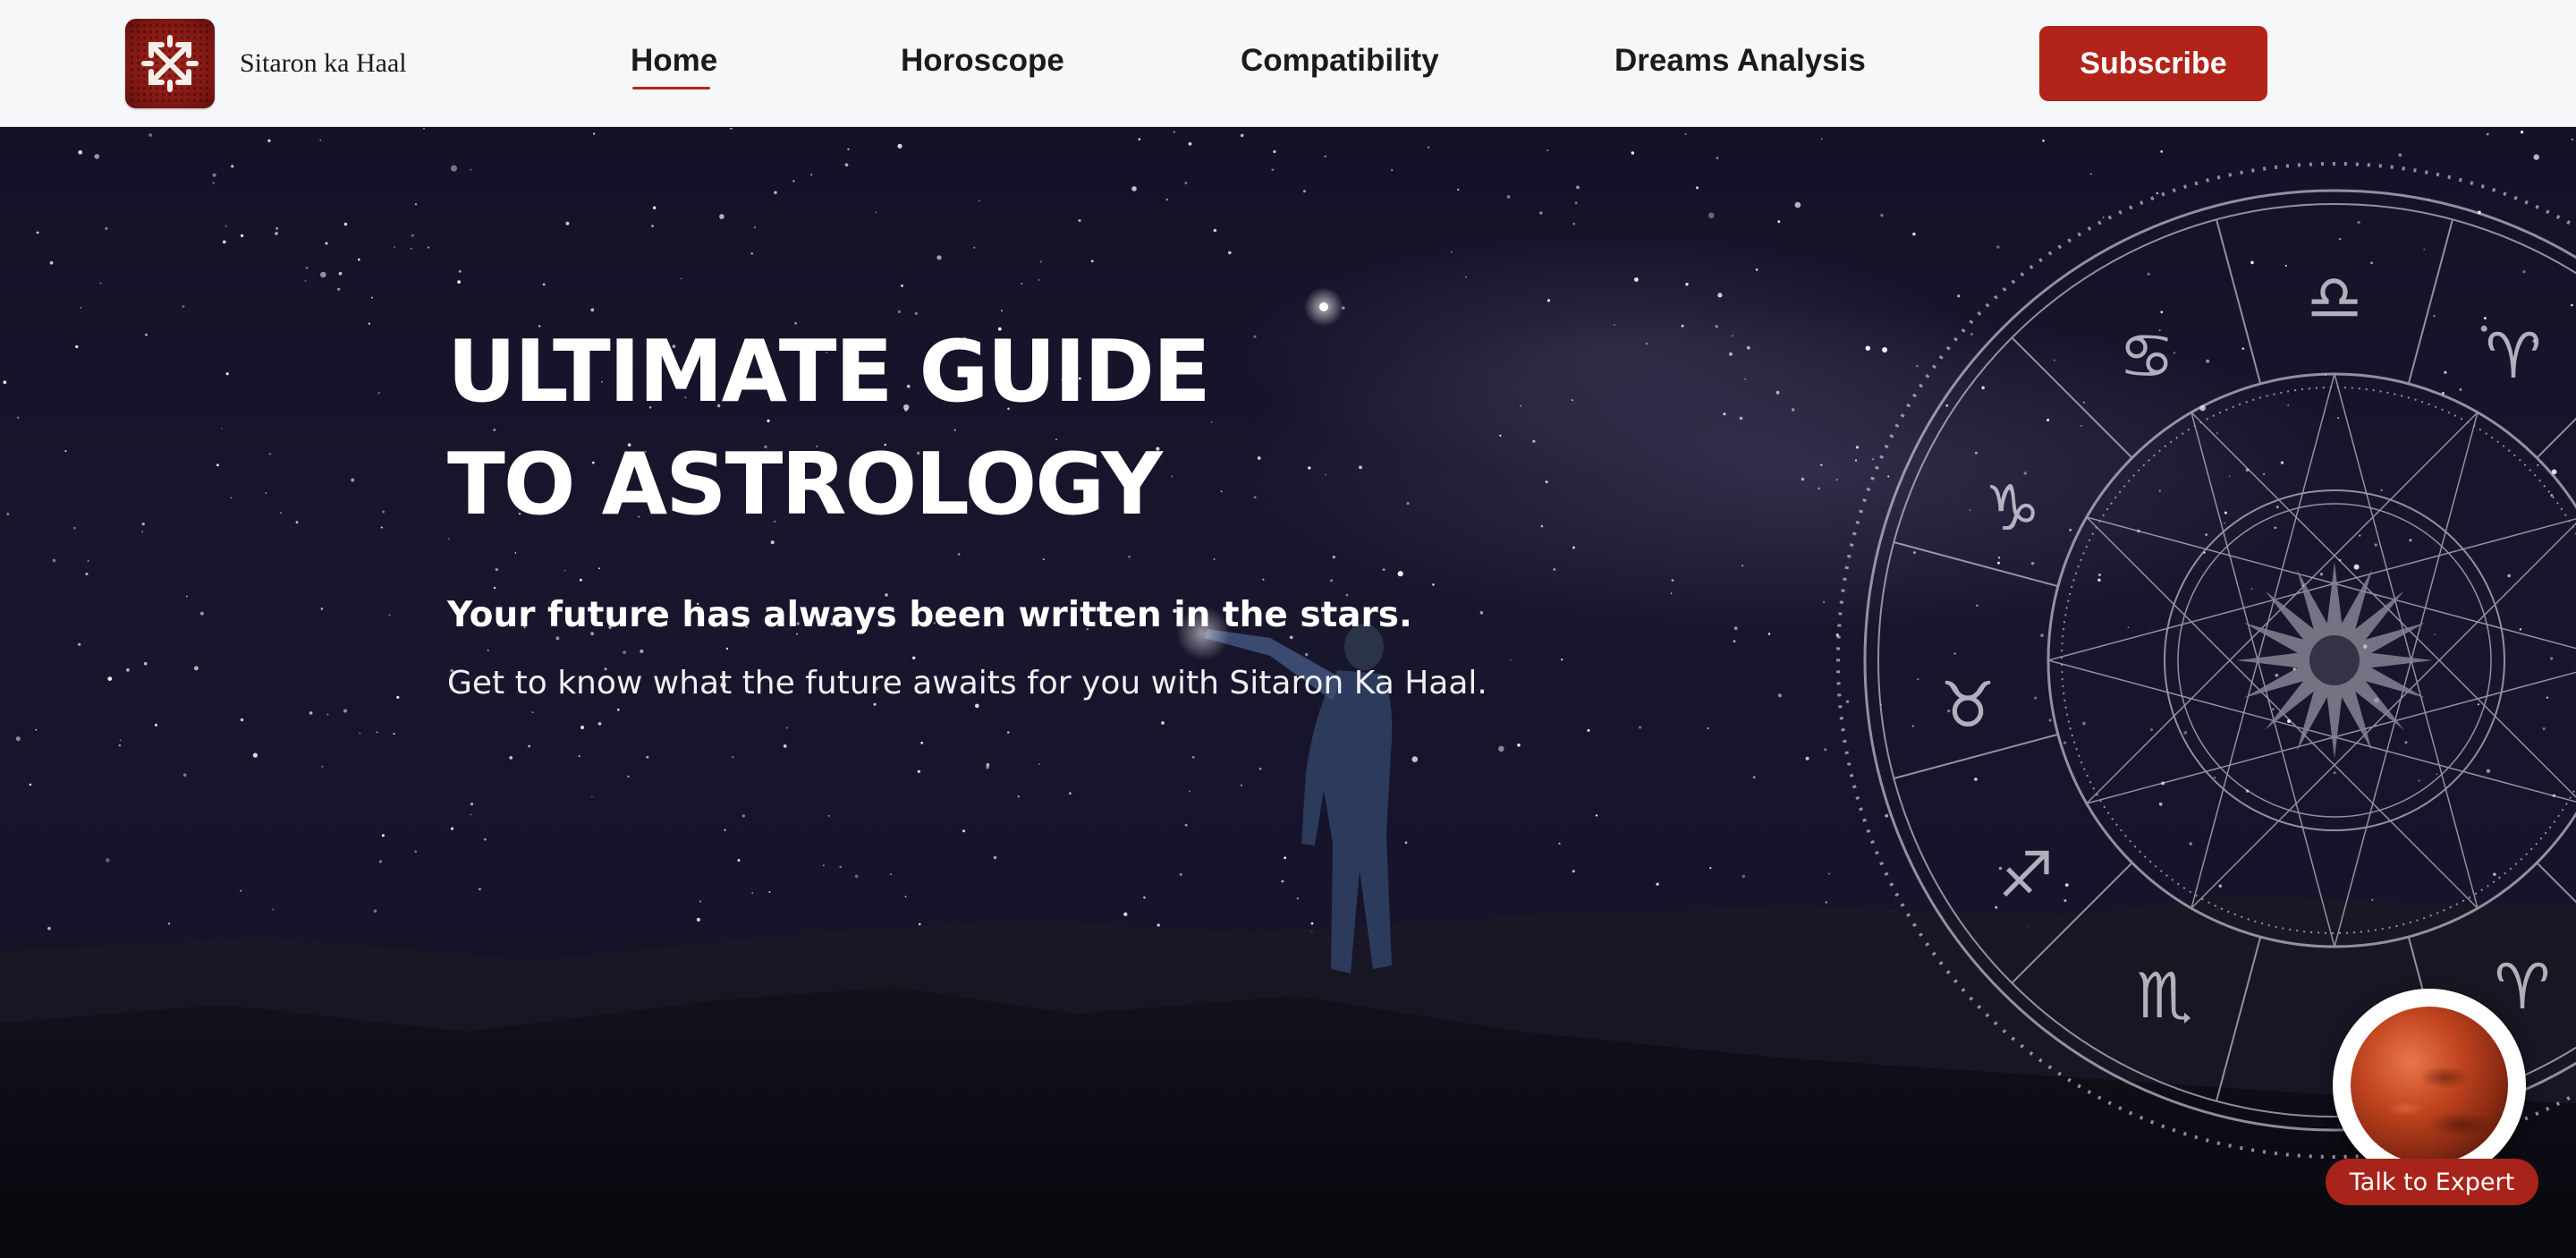 The height and width of the screenshot is (1258, 2576). I want to click on brand-name: Sitaron ka Haal, so click(323, 63).